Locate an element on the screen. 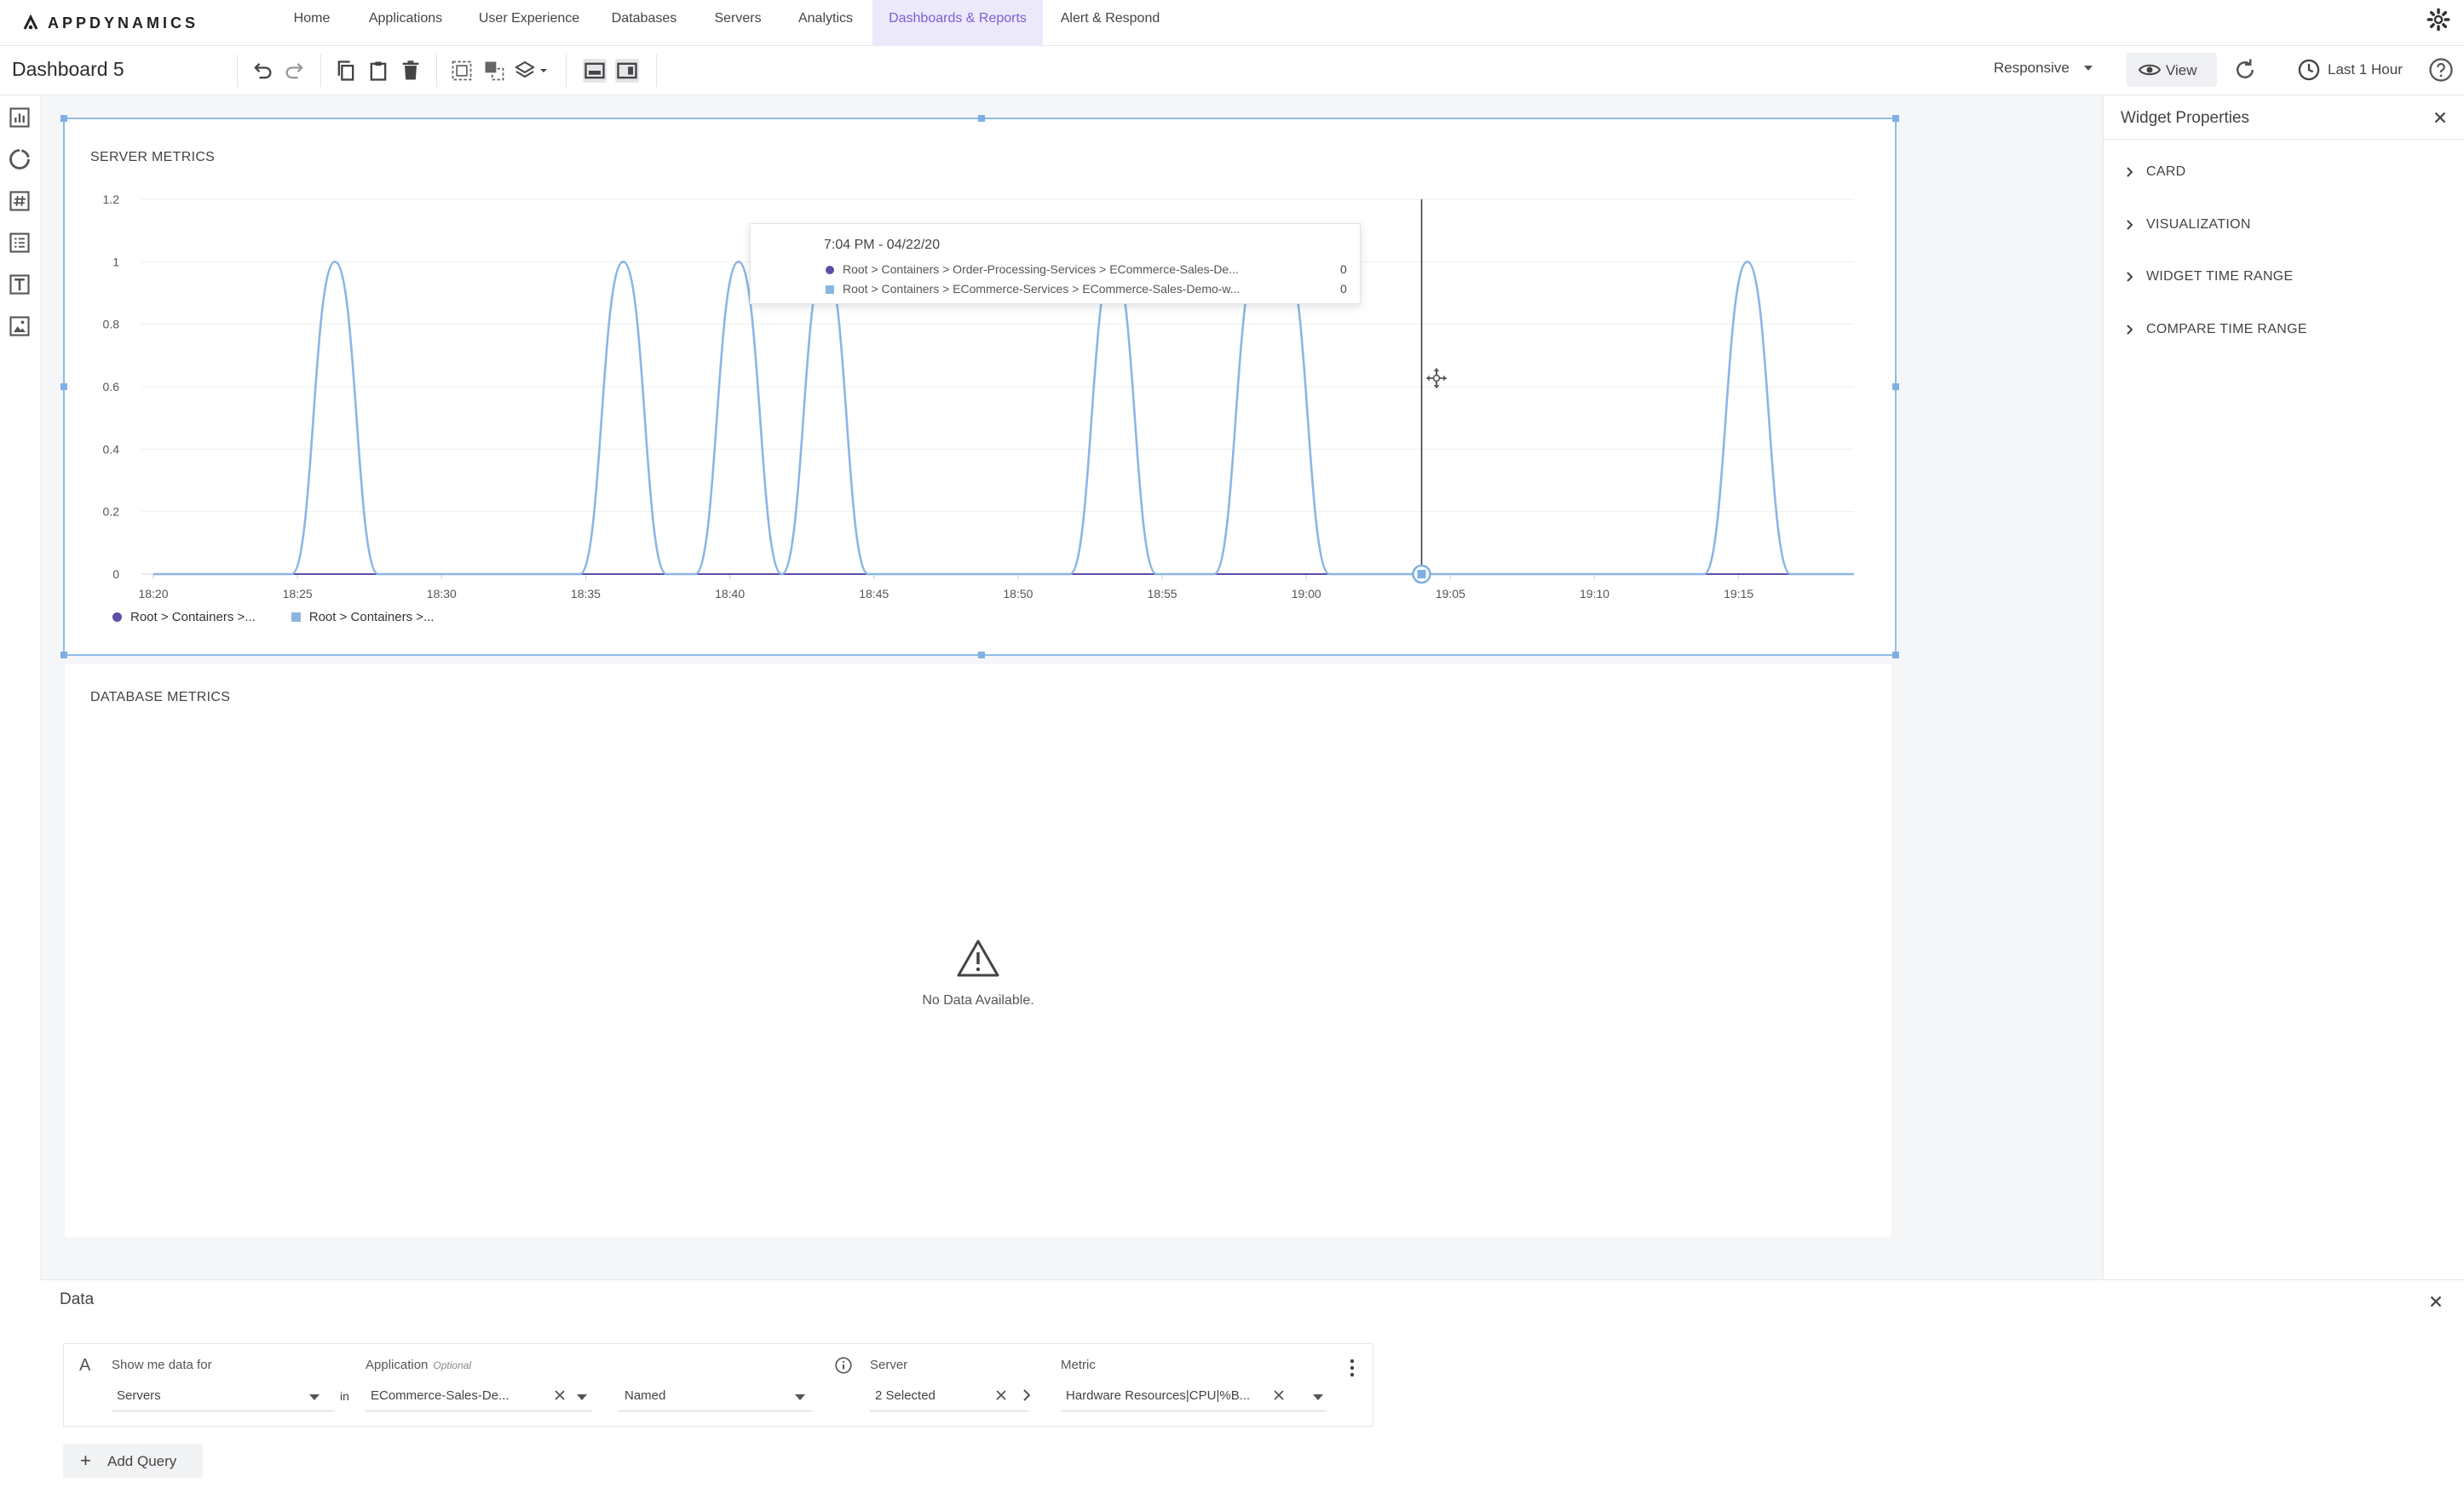  property-section-label: VISUALIZATION is located at coordinates (2198, 224).